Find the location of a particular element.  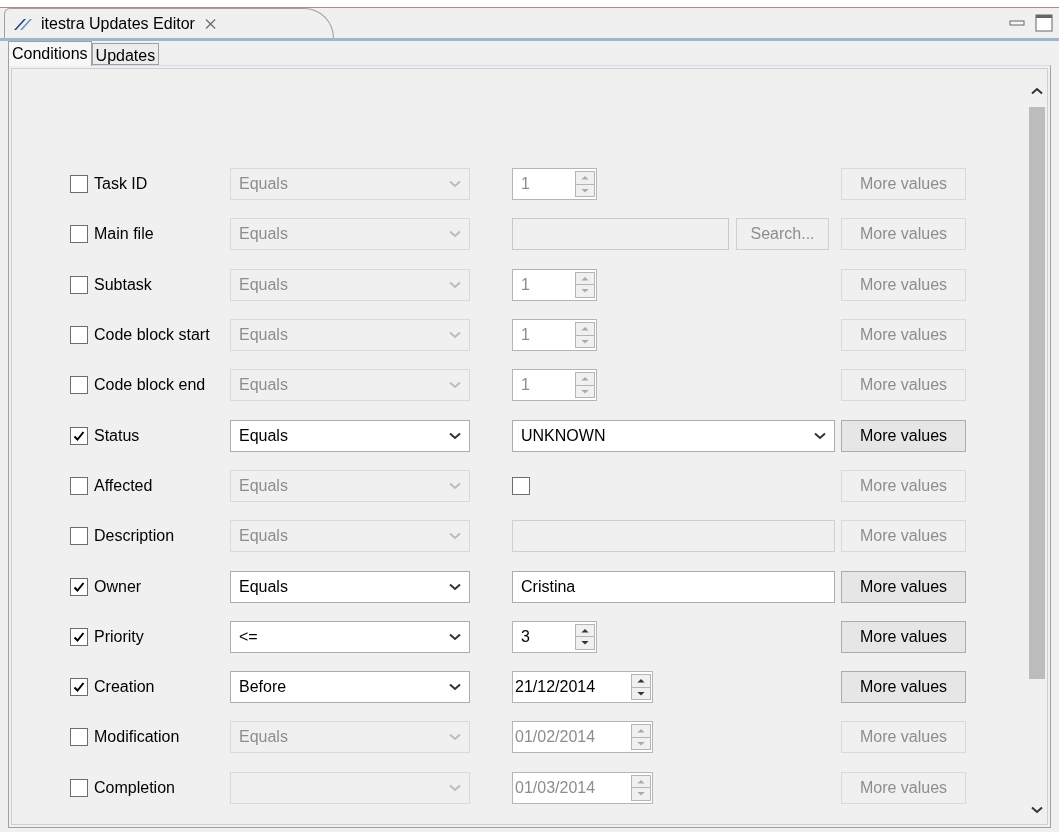

scroll-down-icon is located at coordinates (1037, 810).